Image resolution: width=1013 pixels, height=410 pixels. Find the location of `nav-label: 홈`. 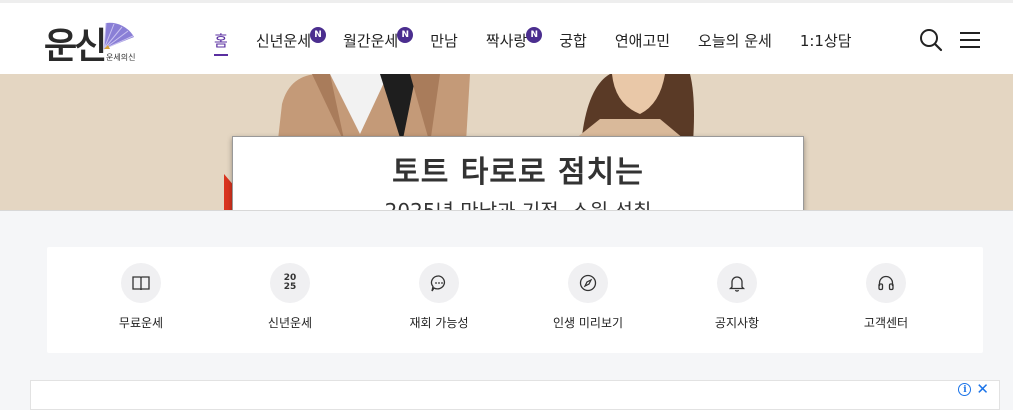

nav-label: 홈 is located at coordinates (221, 41).